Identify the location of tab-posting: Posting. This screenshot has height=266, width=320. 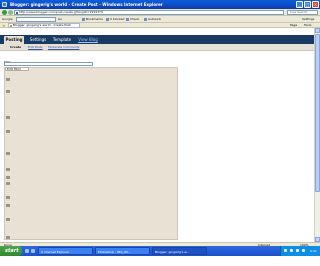
(14, 40).